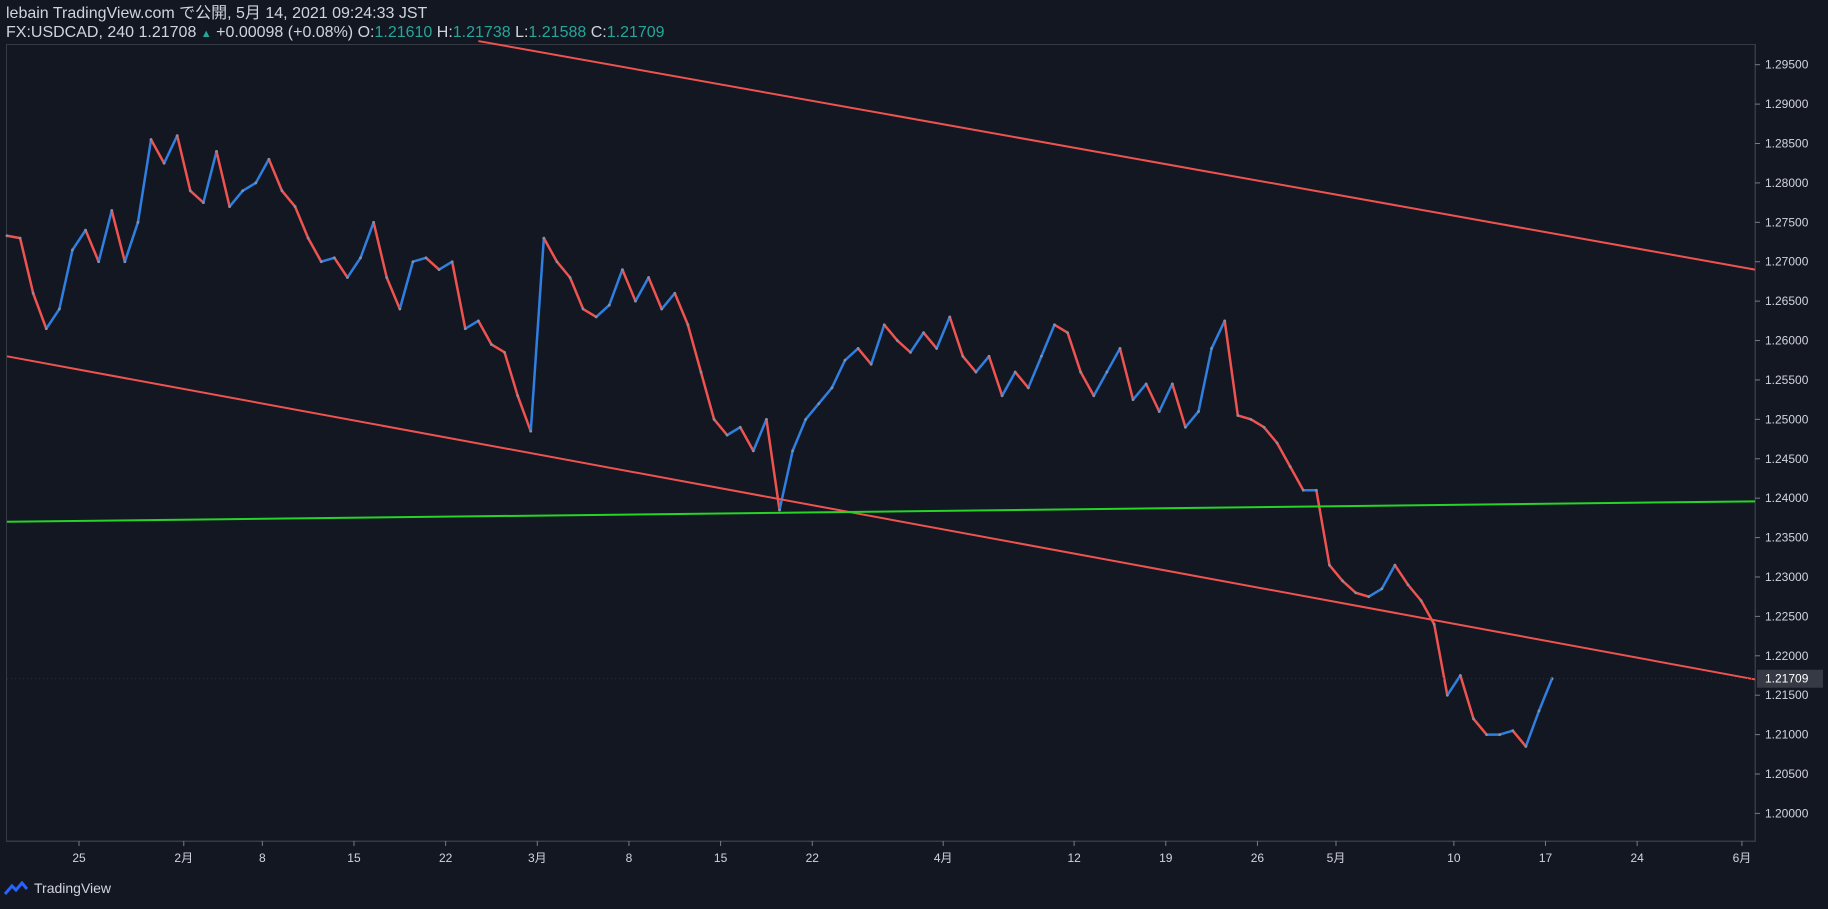  What do you see at coordinates (1787, 813) in the screenshot?
I see `y-tick-label: 1.20000` at bounding box center [1787, 813].